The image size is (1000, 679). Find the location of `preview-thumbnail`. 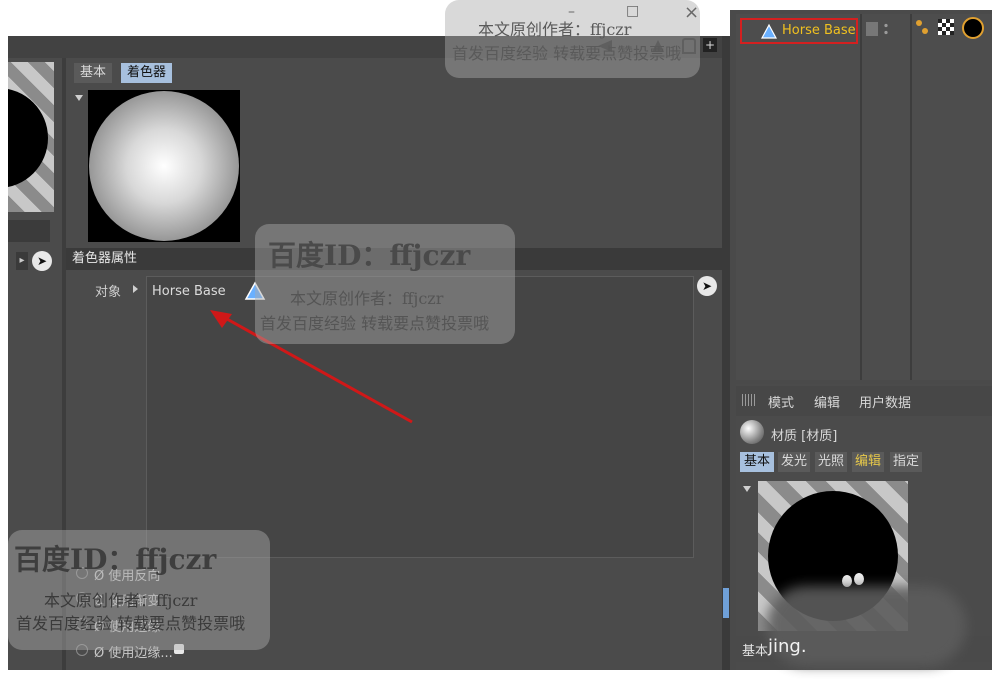

preview-thumbnail is located at coordinates (31, 137).